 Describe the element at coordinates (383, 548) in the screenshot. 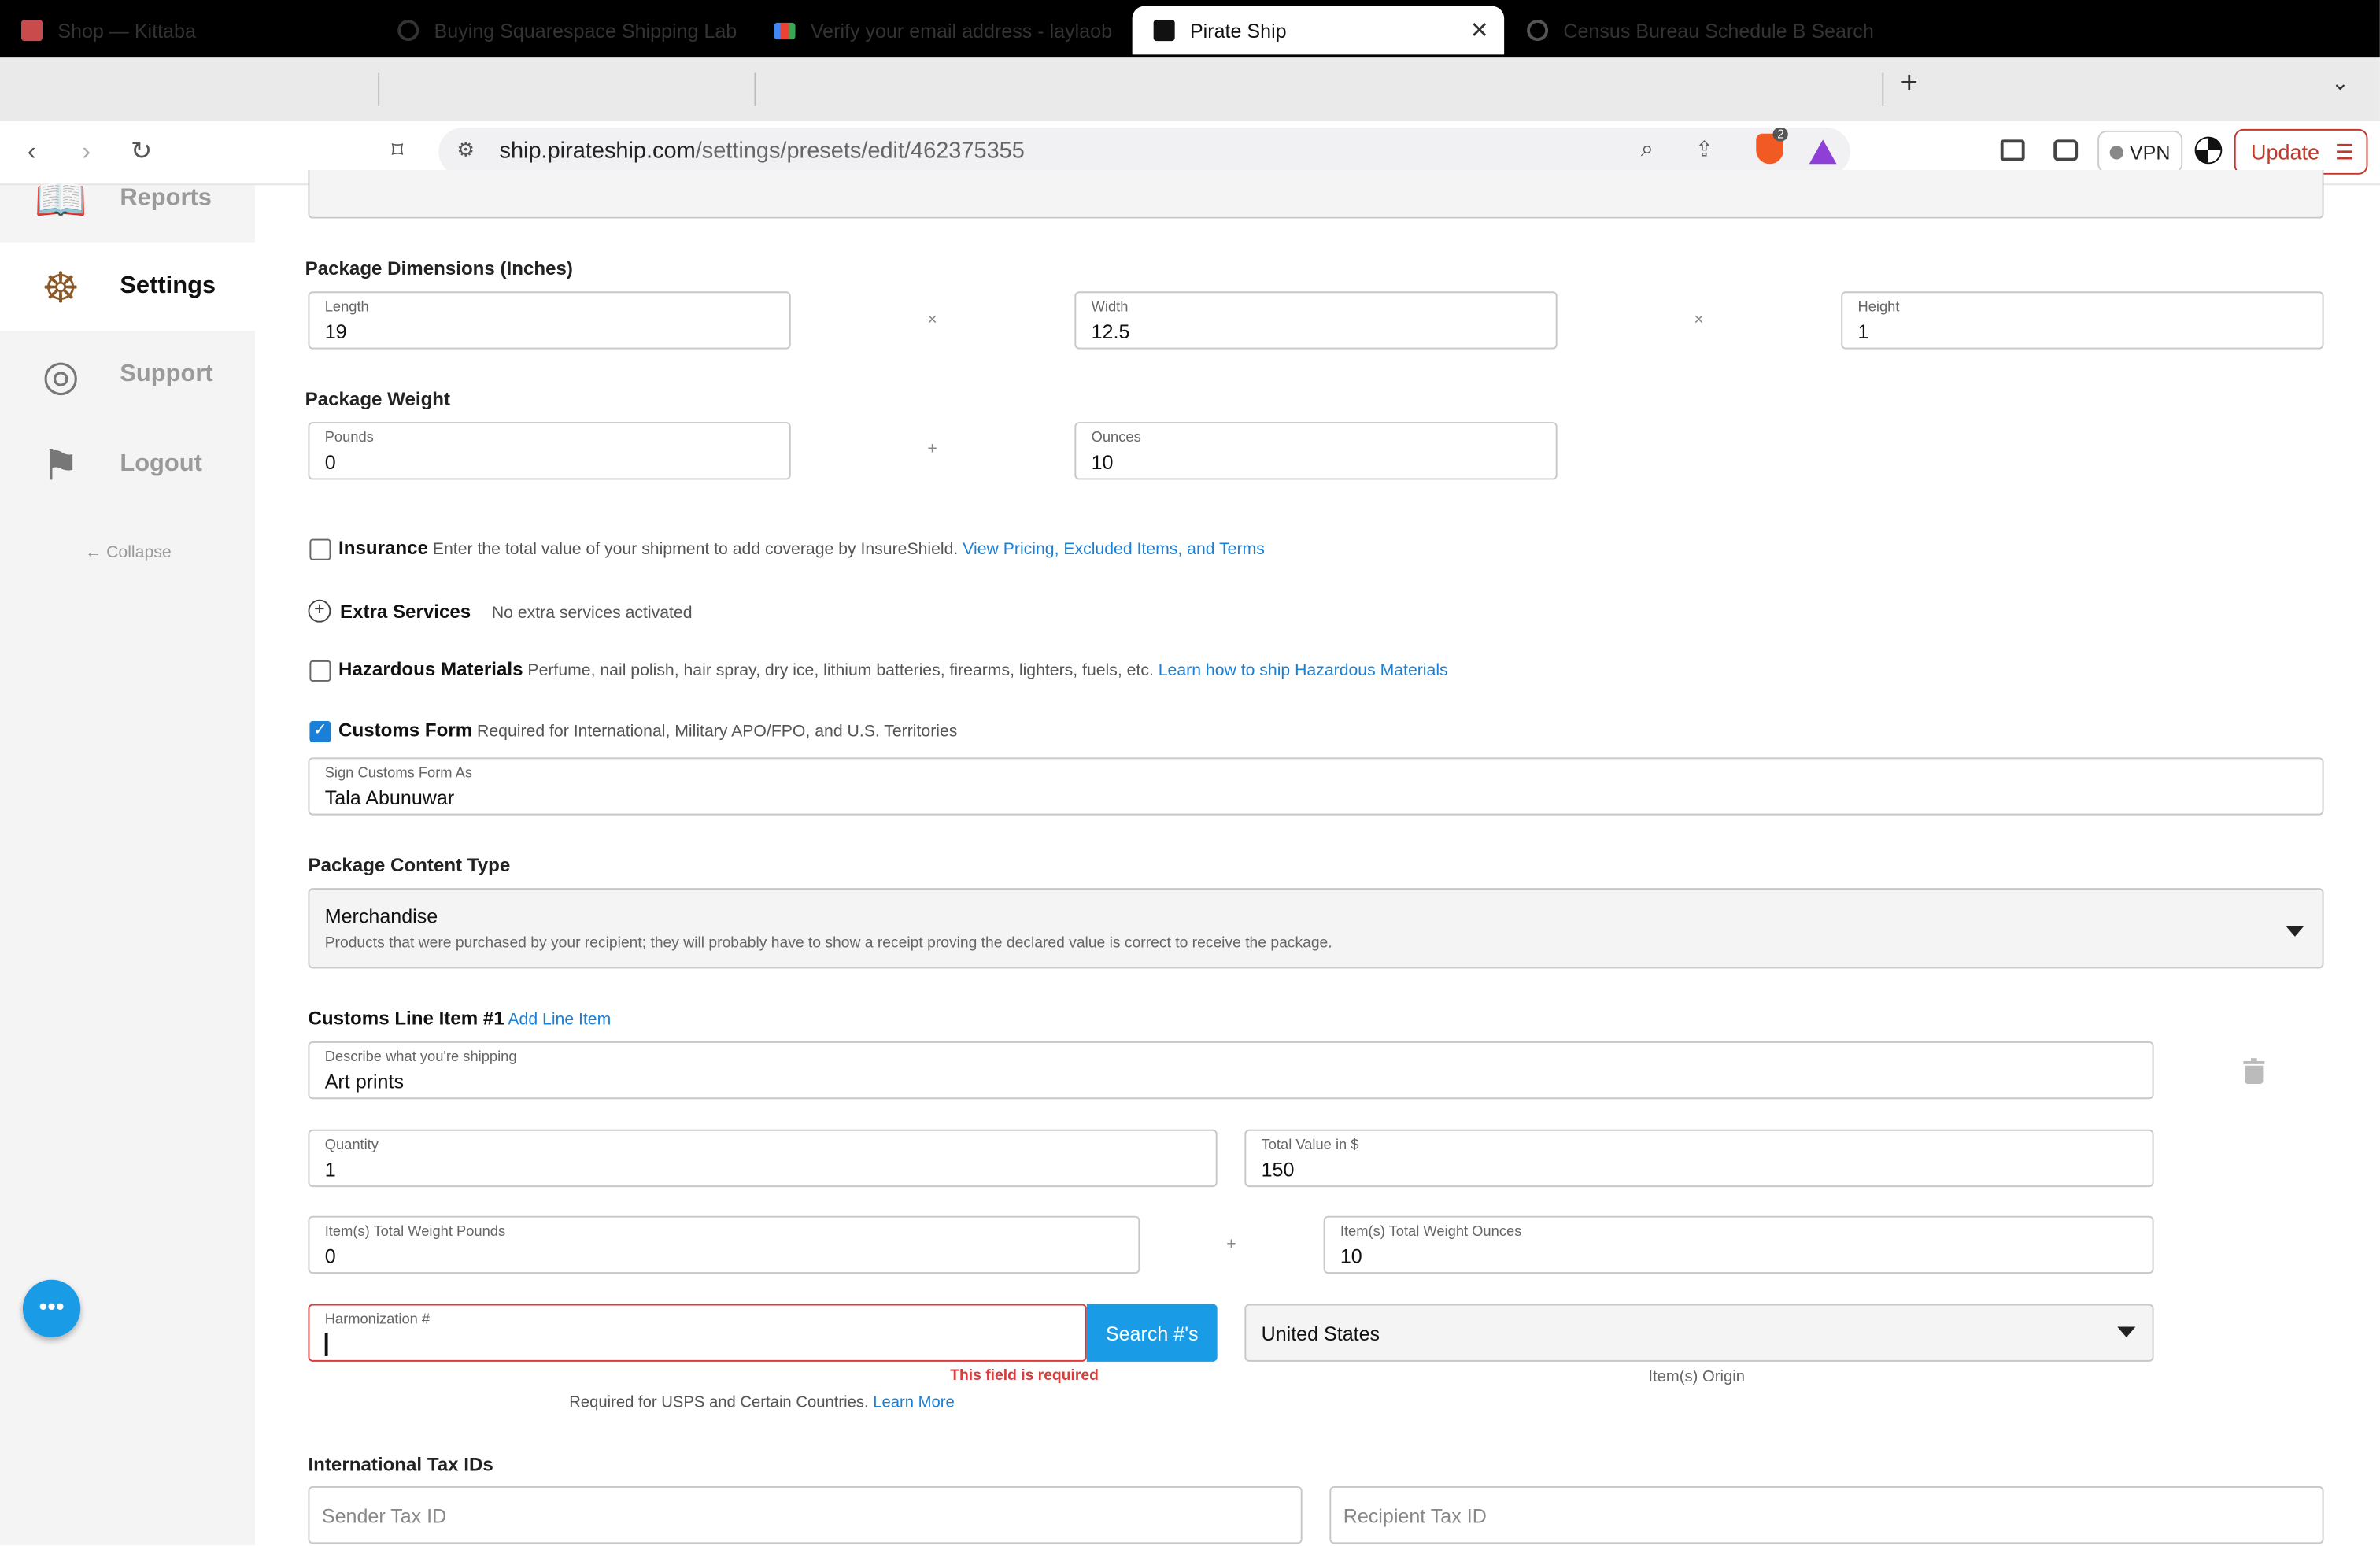

I see `insurance-label: Insurance` at that location.